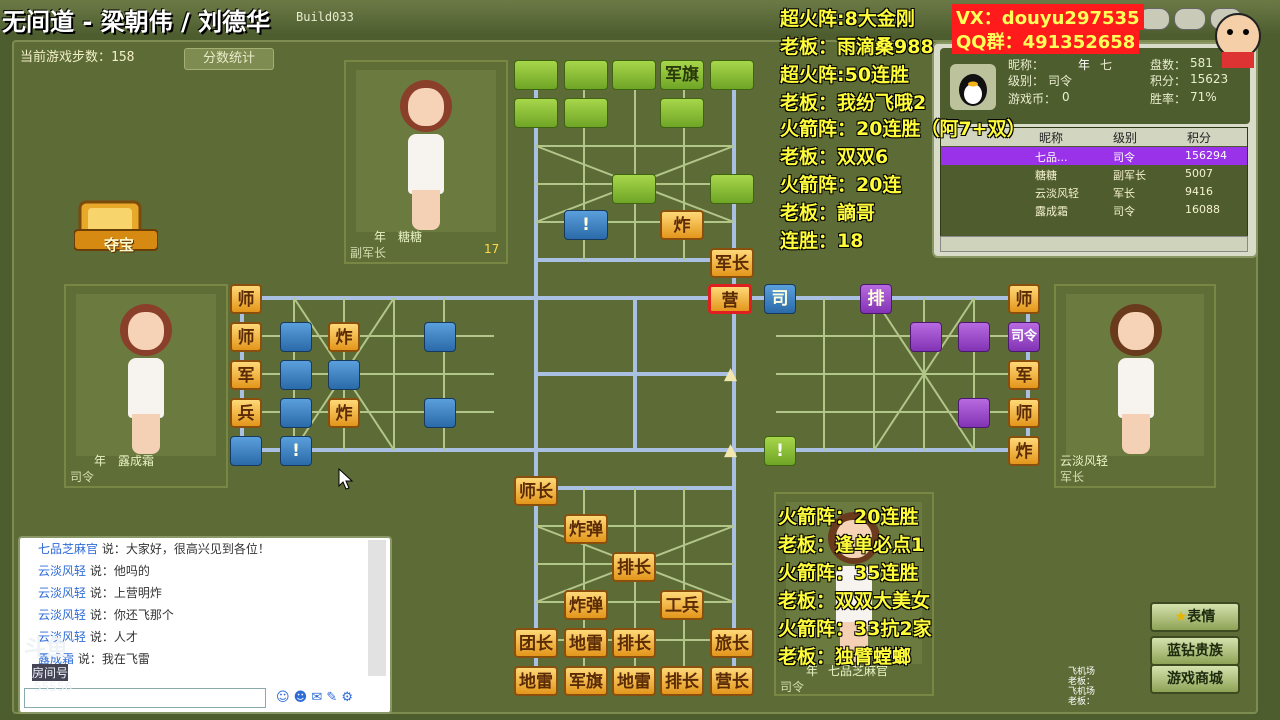 This screenshot has height=720, width=1280. What do you see at coordinates (100, 593) in the screenshot?
I see `chat-line: 云淡风轻 说：上营明炸` at bounding box center [100, 593].